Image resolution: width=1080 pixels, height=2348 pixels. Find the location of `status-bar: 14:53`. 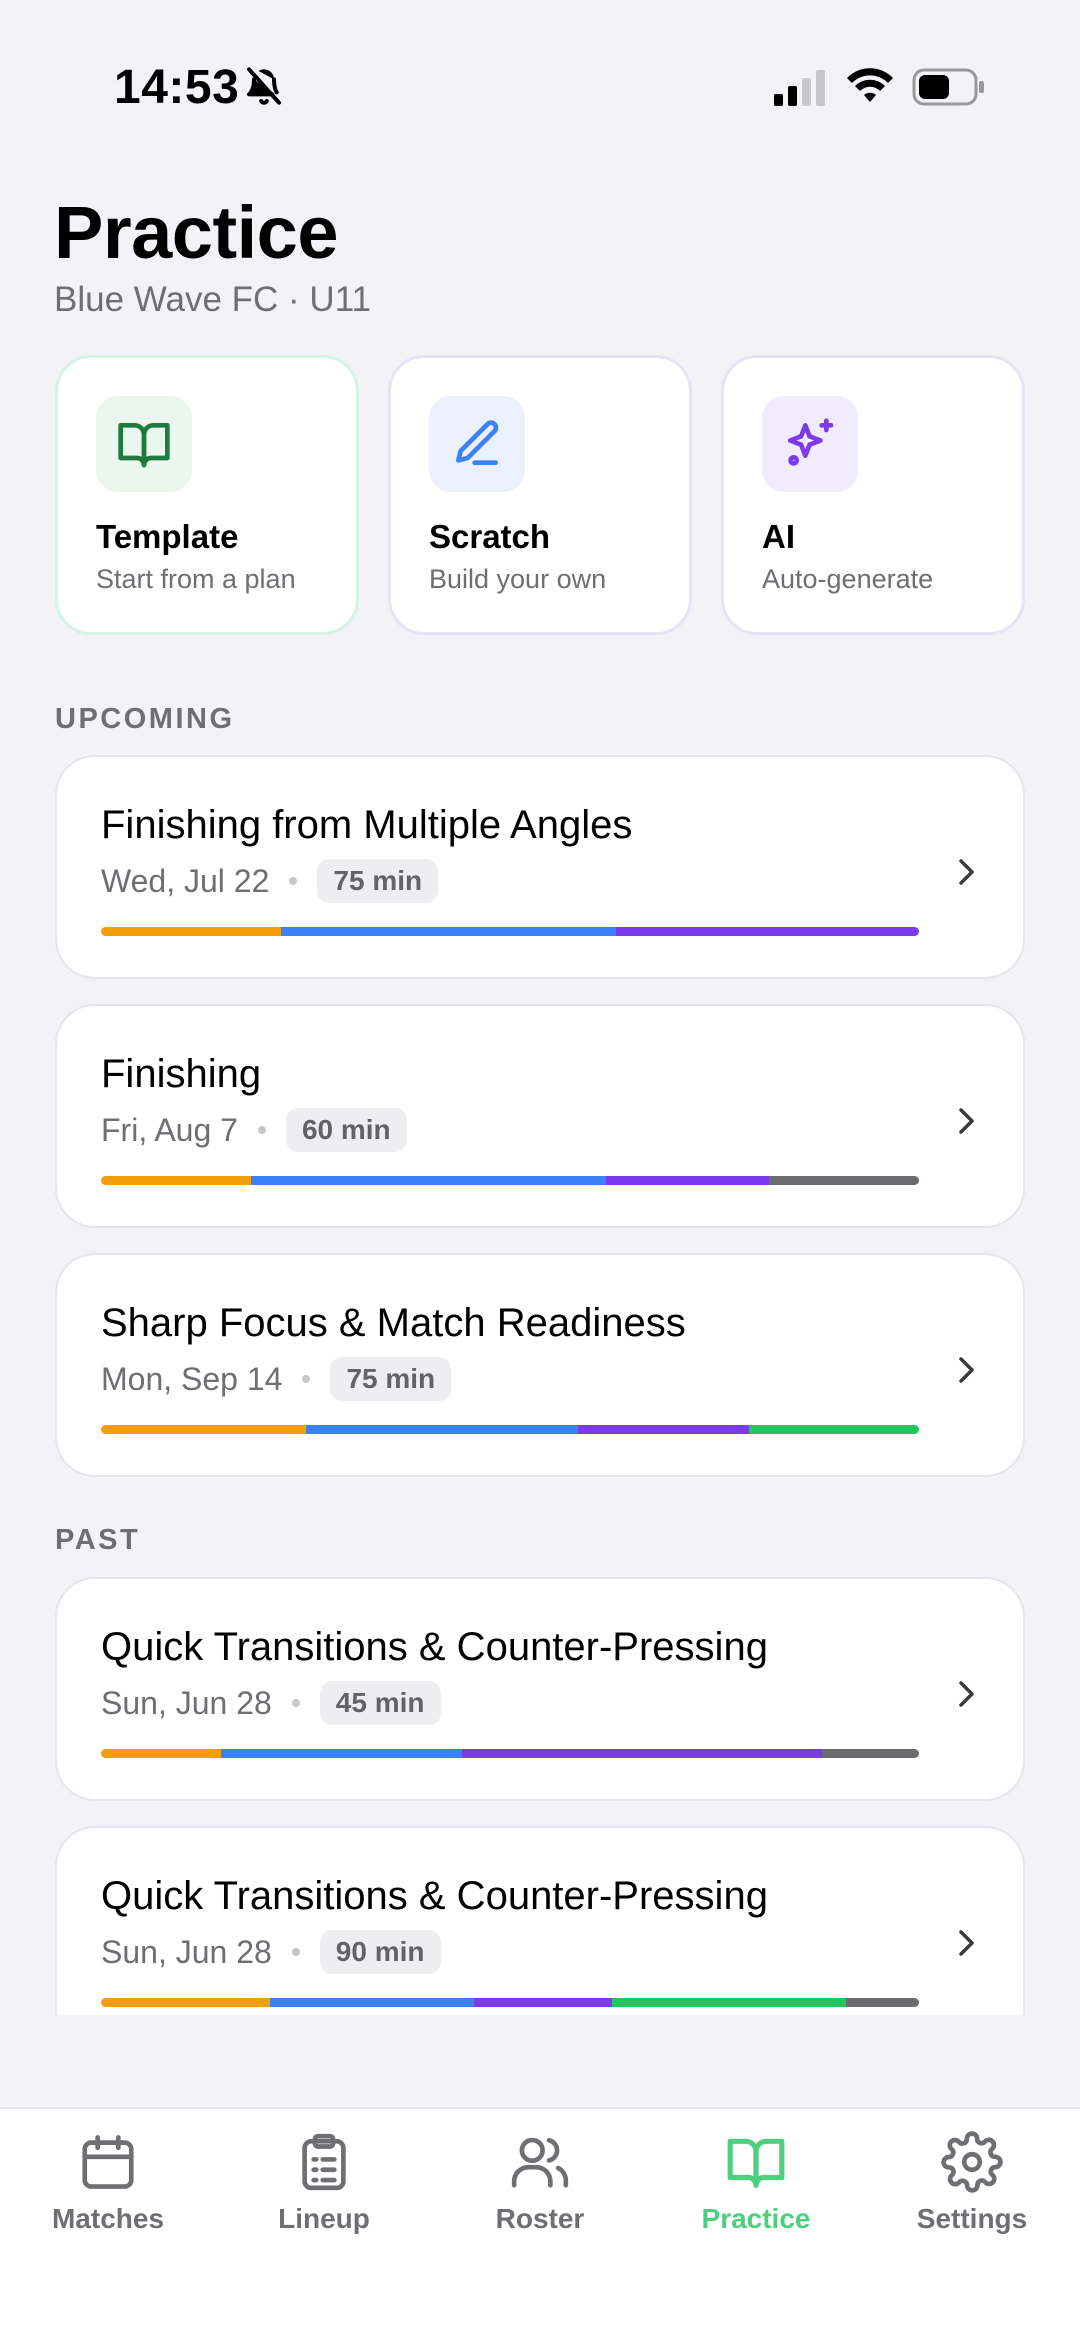

status-bar: 14:53 is located at coordinates (540, 80).